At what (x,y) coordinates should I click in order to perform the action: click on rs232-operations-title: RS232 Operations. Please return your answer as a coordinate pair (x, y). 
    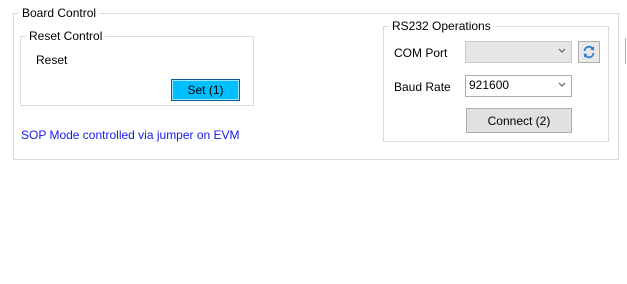
    Looking at the image, I should click on (441, 26).